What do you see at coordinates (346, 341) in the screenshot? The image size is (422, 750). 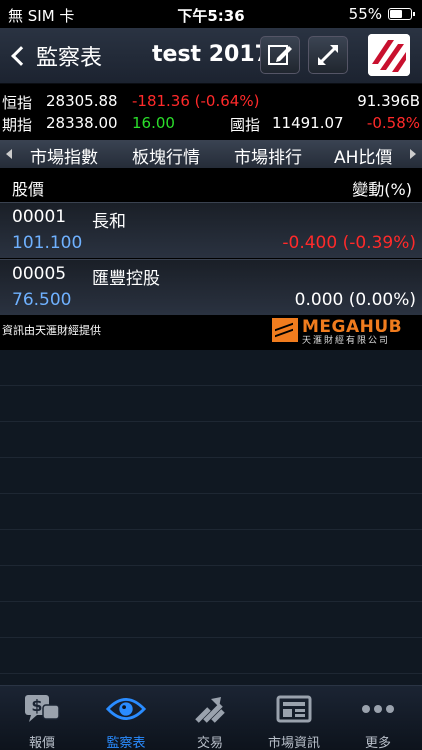 I see `megahub-subtitle: 天滙財經有限公司` at bounding box center [346, 341].